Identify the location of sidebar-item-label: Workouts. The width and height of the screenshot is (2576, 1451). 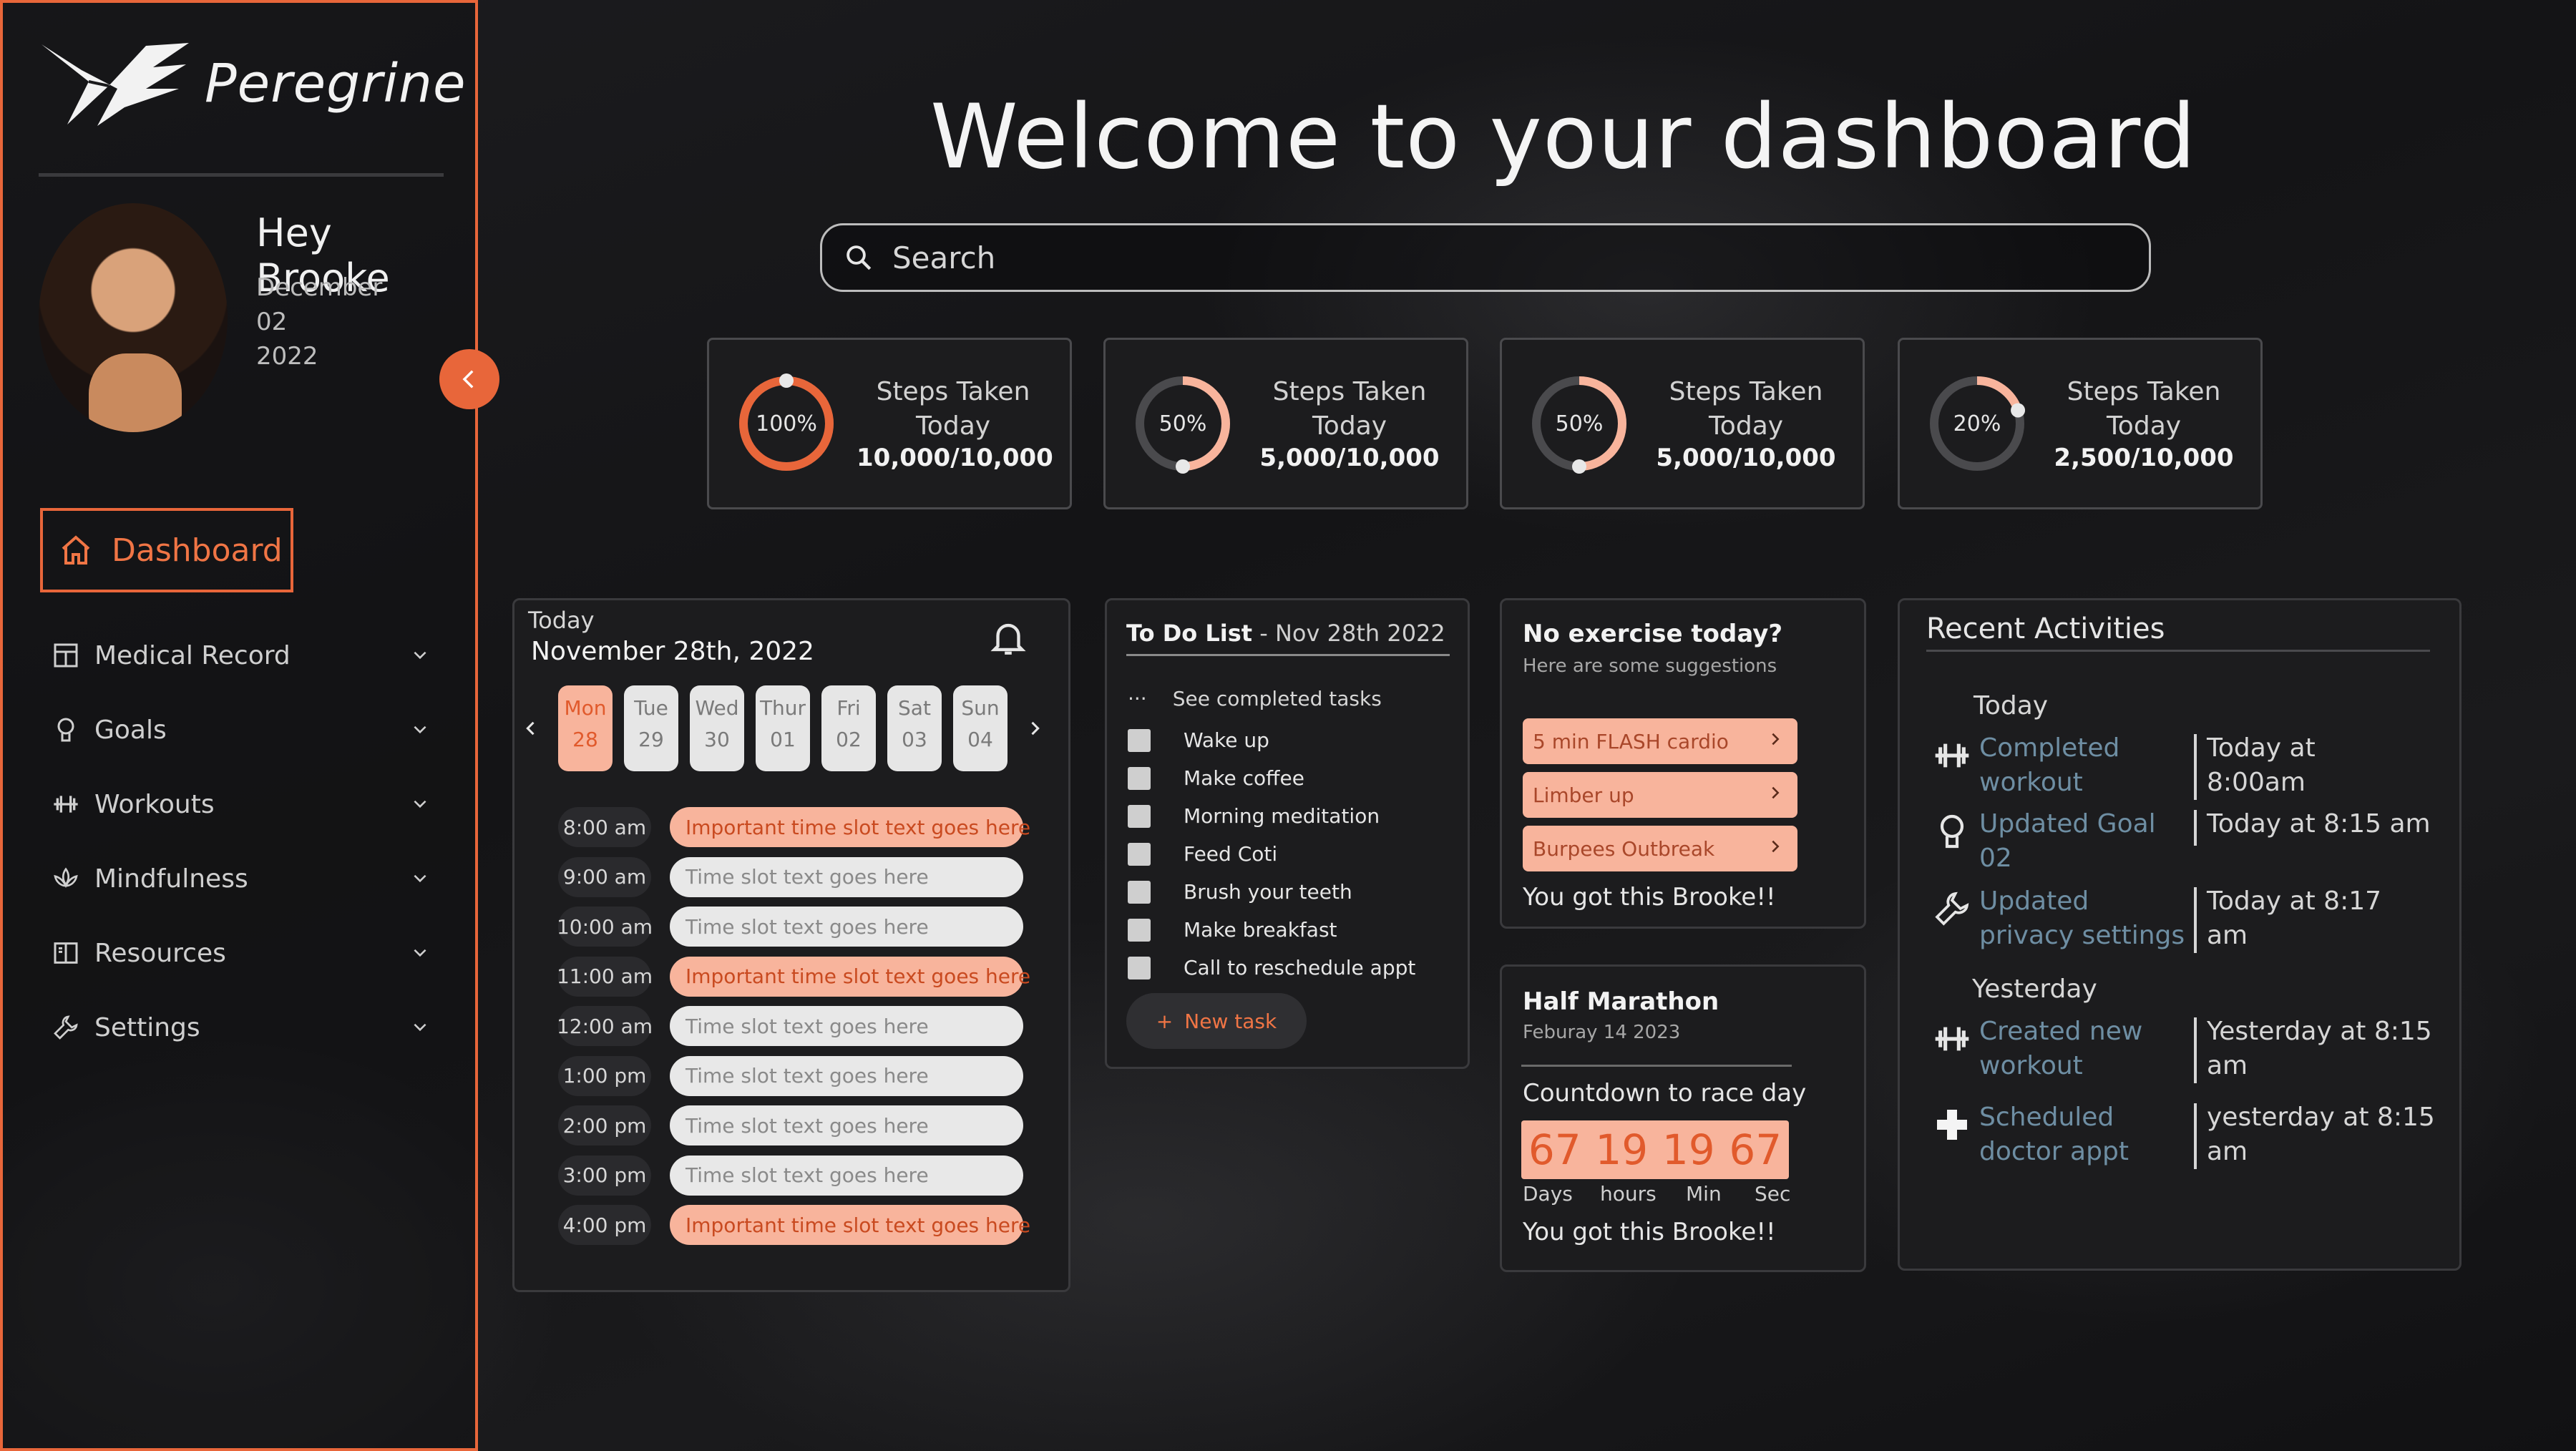
(154, 804).